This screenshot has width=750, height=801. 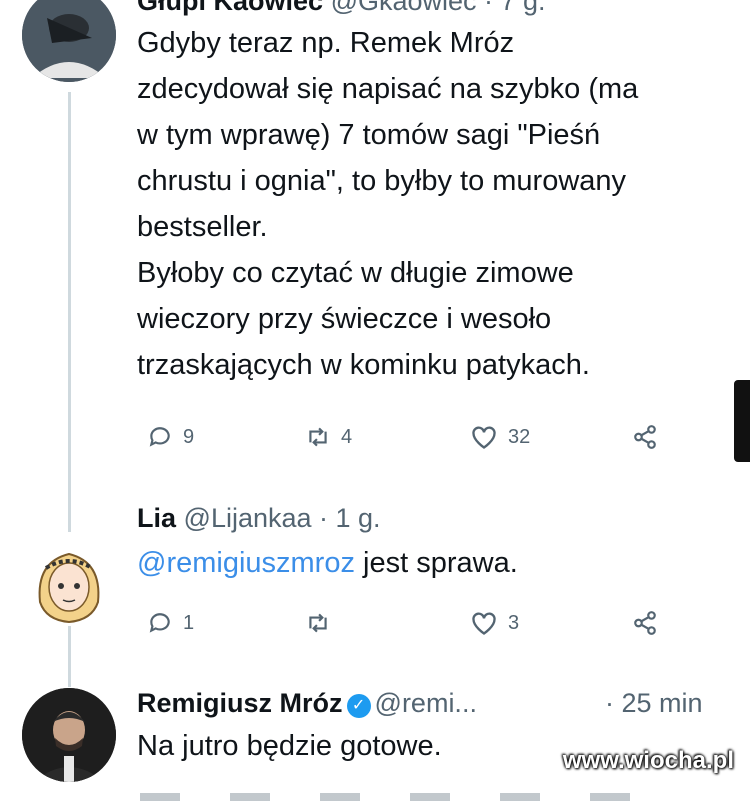 What do you see at coordinates (388, 89) in the screenshot?
I see `tweet-line: zdecydował się napisać na szybko (ma` at bounding box center [388, 89].